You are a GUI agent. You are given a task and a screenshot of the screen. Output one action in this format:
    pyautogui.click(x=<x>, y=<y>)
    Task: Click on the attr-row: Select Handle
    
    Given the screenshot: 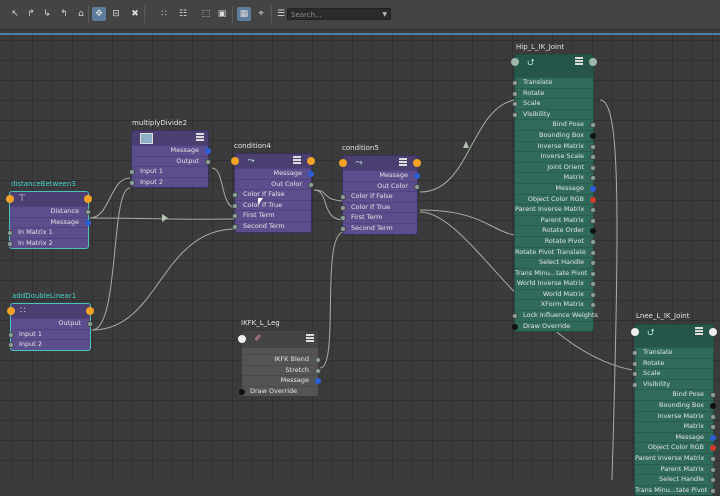 What is the action you would take?
    pyautogui.click(x=555, y=262)
    